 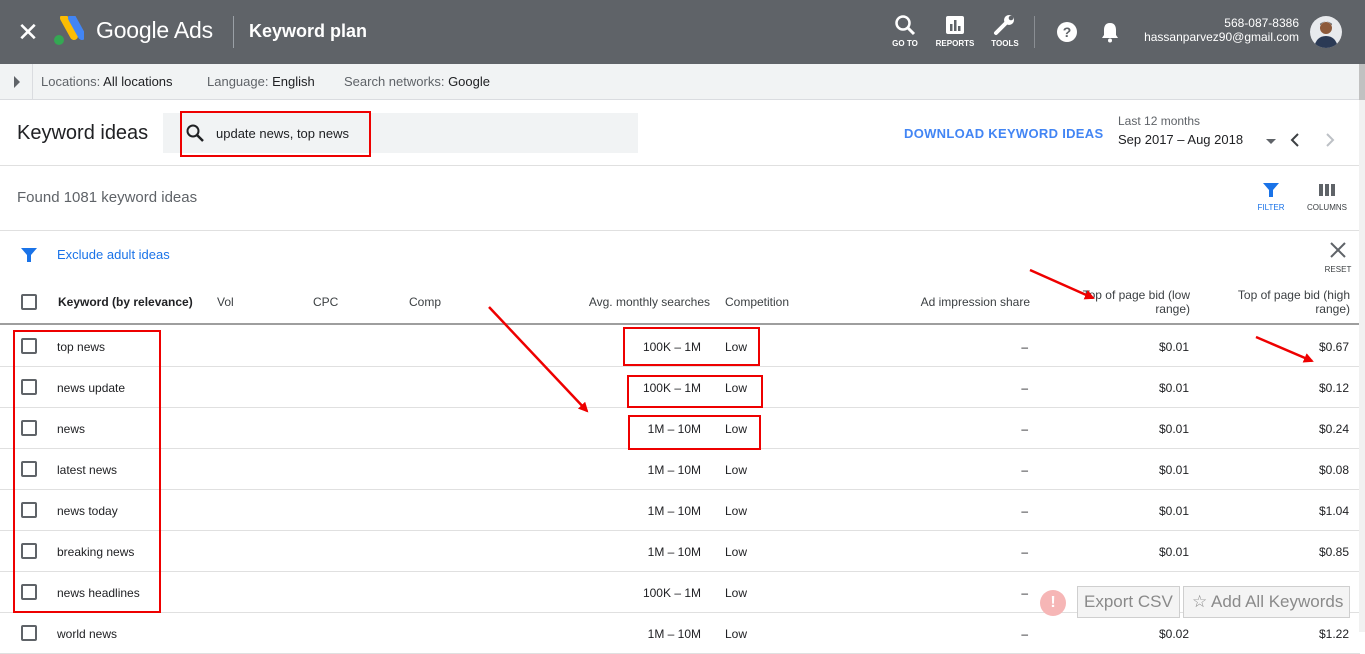 What do you see at coordinates (680, 469) in the screenshot?
I see `table-row: latest news 1M – 10M Low – $0.01 $0.08` at bounding box center [680, 469].